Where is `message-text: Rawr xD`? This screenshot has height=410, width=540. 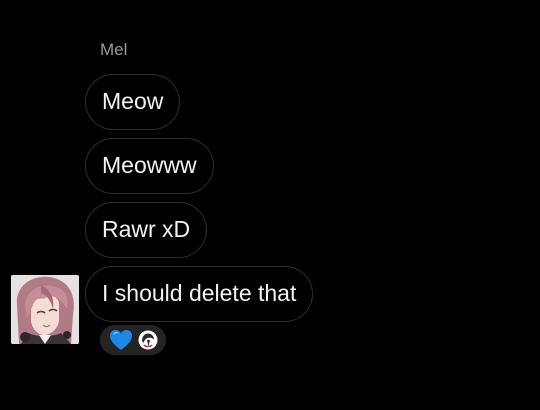
message-text: Rawr xD is located at coordinates (146, 229).